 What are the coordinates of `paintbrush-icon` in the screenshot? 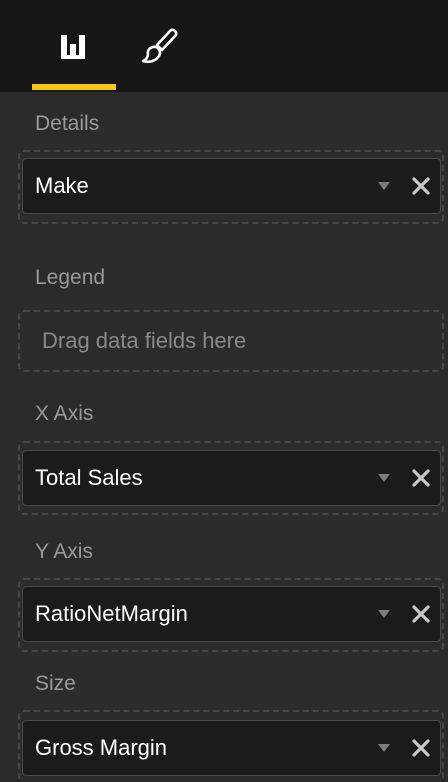 It's located at (159, 46).